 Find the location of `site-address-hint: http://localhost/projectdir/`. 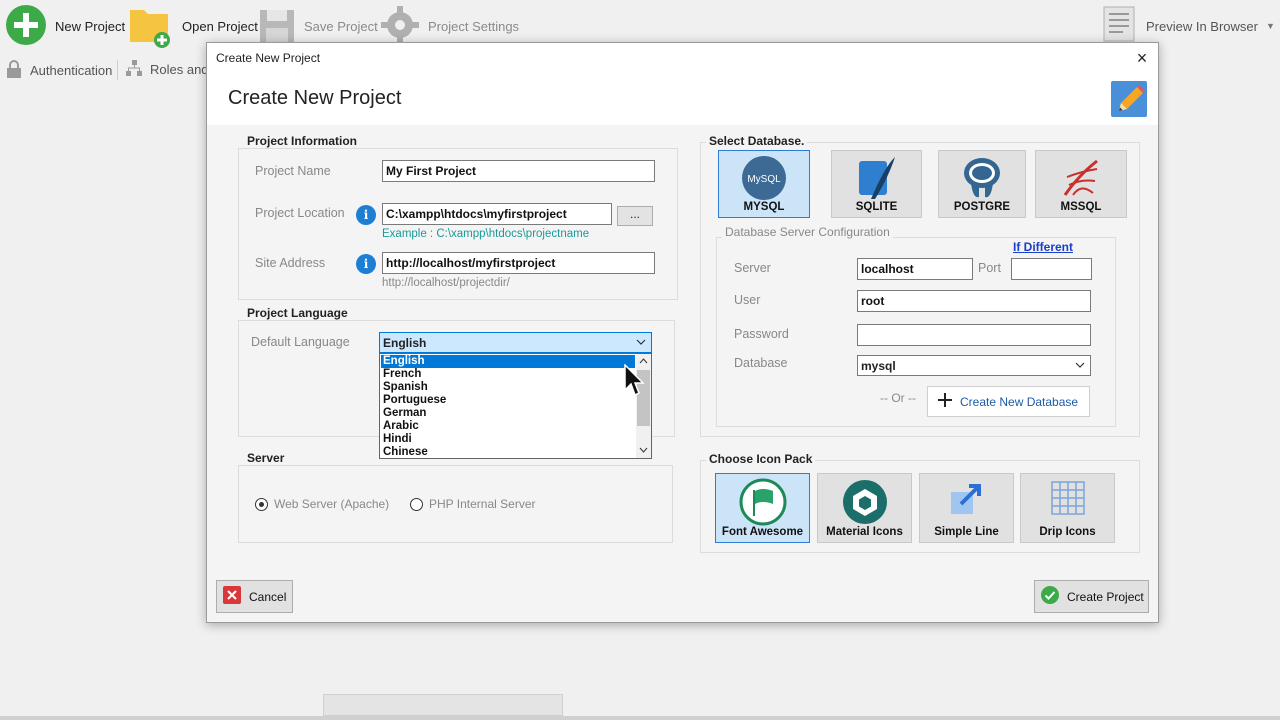

site-address-hint: http://localhost/projectdir/ is located at coordinates (446, 283).